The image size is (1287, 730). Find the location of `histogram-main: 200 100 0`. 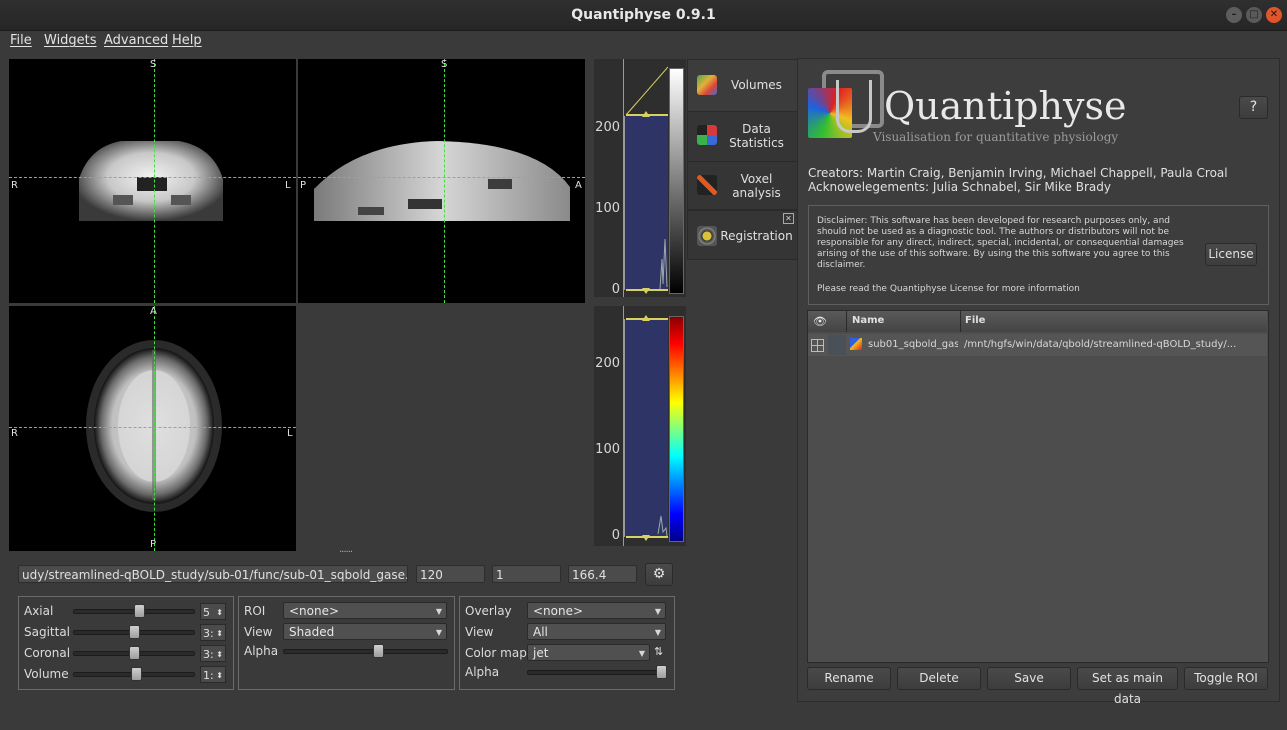

histogram-main: 200 100 0 is located at coordinates (640, 178).